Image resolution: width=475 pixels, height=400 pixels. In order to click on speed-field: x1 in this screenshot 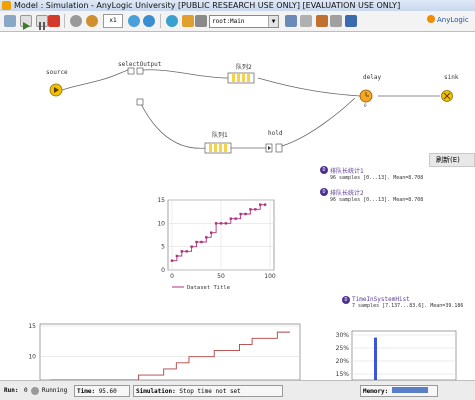, I will do `click(113, 21)`.